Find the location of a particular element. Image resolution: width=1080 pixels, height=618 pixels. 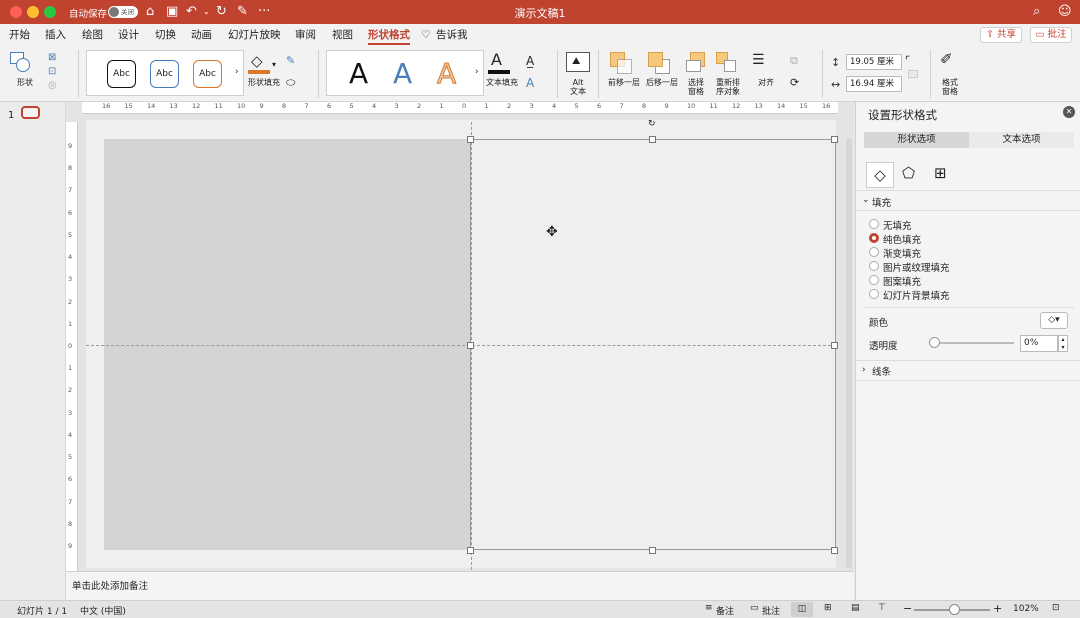

tab-animations: 动画 is located at coordinates (201, 35).